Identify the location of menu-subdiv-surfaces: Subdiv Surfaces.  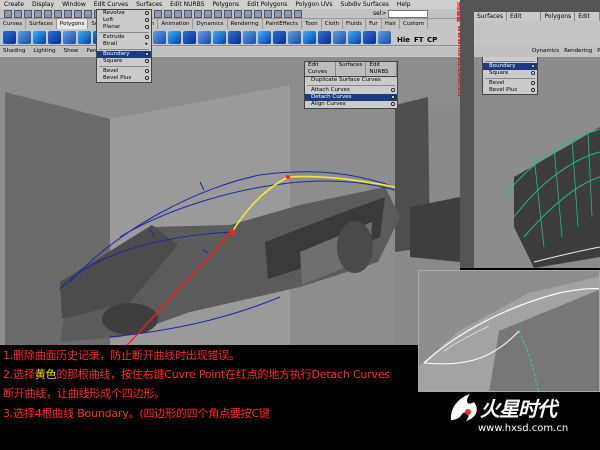
(365, 4).